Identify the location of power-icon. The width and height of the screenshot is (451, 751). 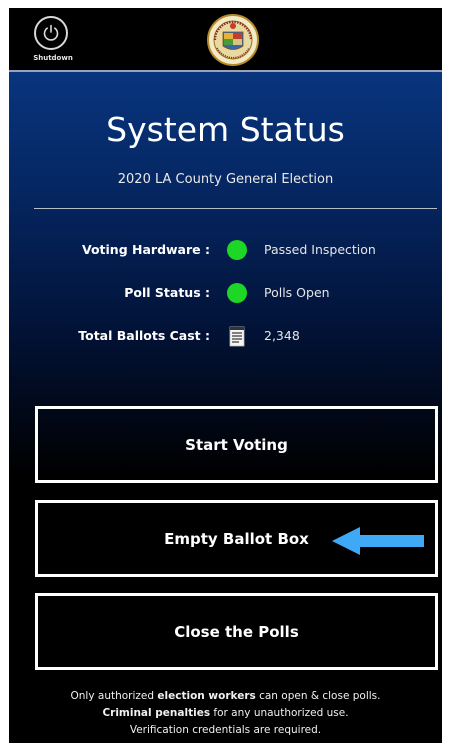
(51, 33).